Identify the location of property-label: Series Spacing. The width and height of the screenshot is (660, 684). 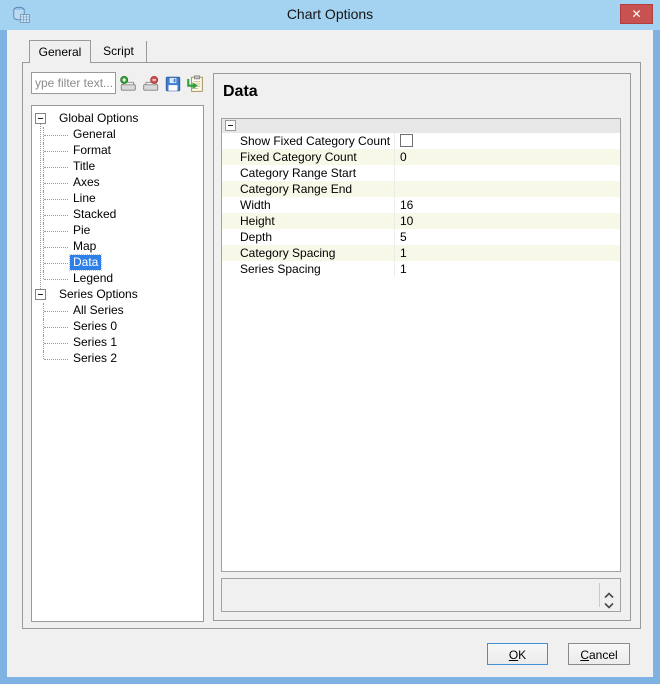
(280, 269).